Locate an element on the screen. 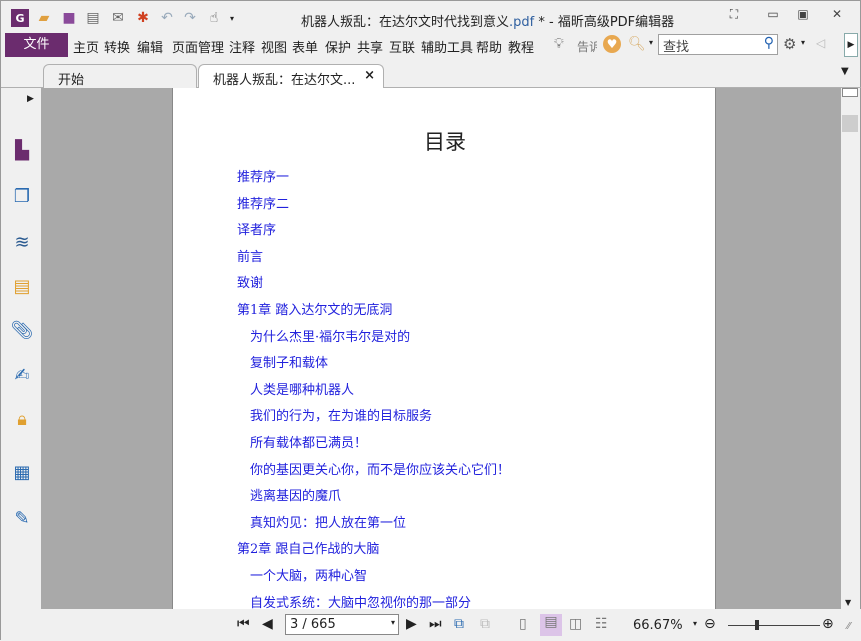 The width and height of the screenshot is (861, 641). menu-comment: 注释 is located at coordinates (242, 46).